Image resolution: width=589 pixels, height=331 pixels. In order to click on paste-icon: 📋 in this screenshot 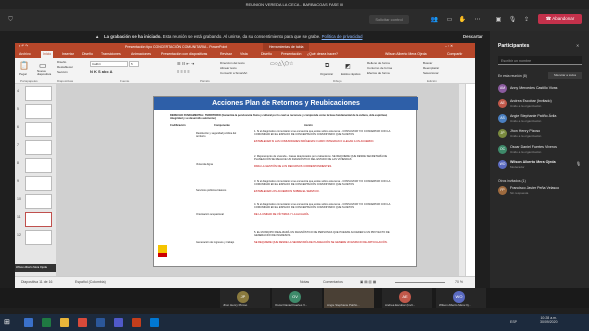, I will do `click(24, 65)`.